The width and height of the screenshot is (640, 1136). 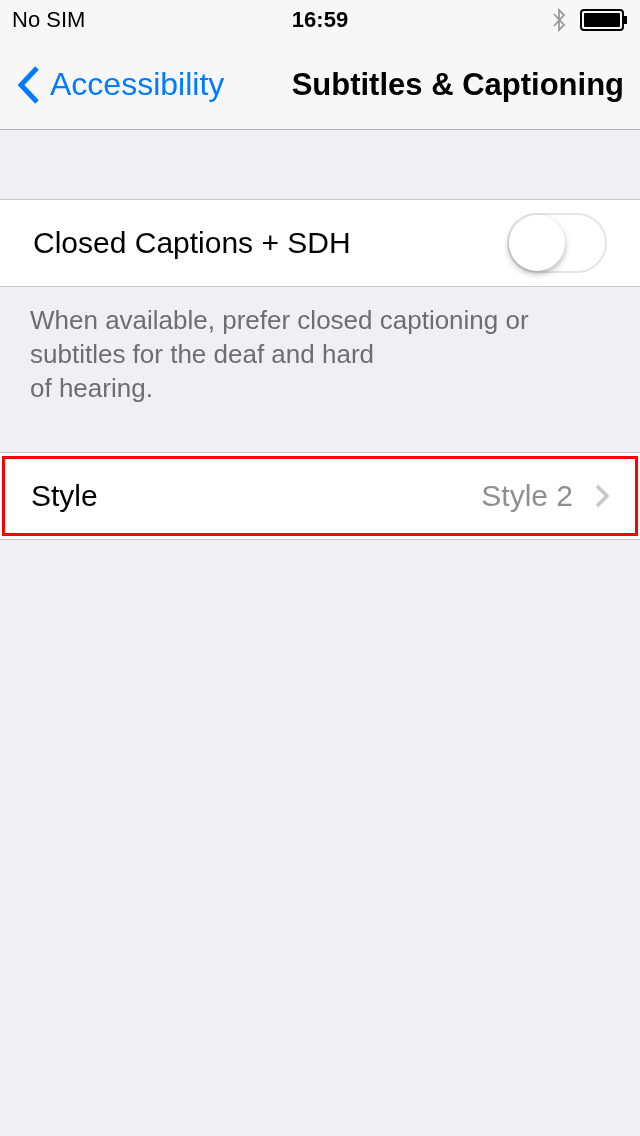 What do you see at coordinates (557, 243) in the screenshot?
I see `toggle-switch` at bounding box center [557, 243].